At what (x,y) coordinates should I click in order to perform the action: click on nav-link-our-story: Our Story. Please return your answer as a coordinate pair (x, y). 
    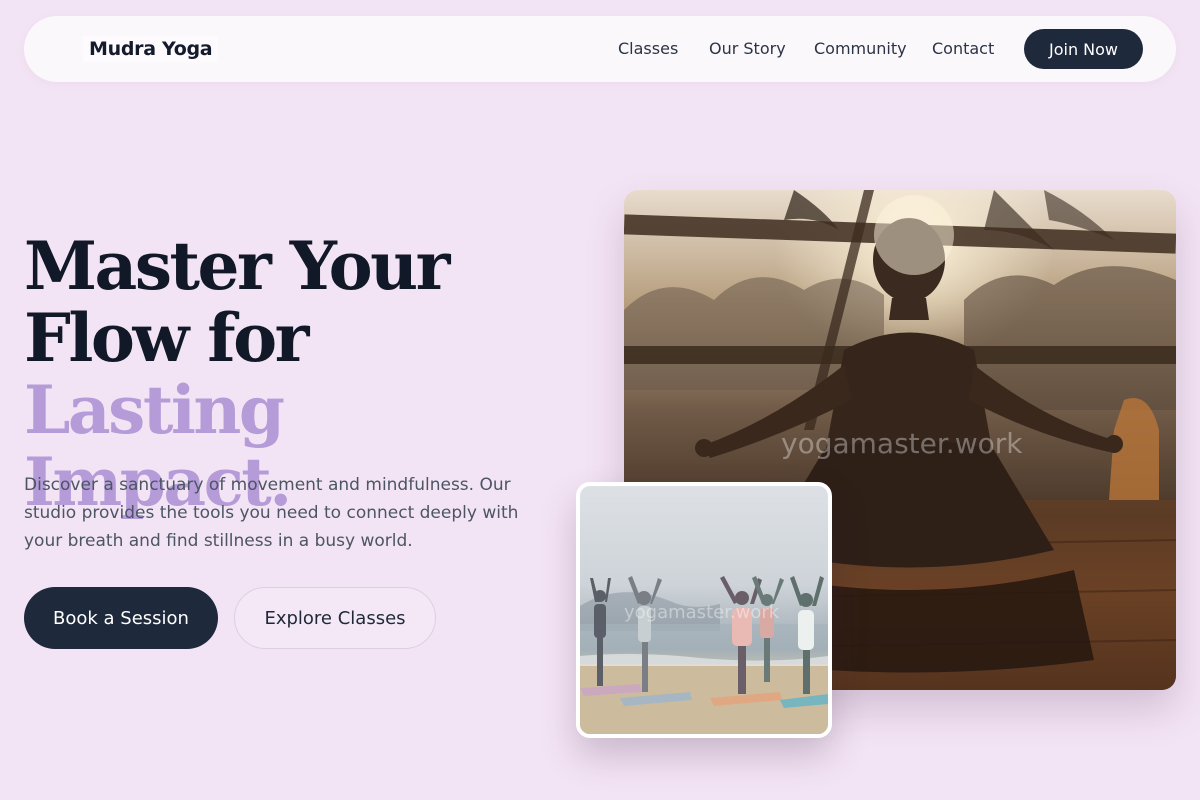
    Looking at the image, I should click on (747, 48).